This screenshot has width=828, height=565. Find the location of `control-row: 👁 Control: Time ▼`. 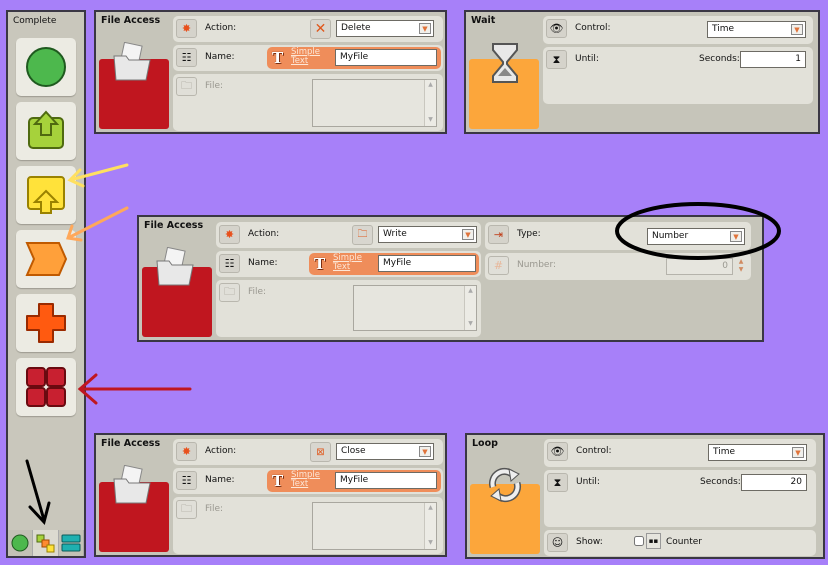

control-row: 👁 Control: Time ▼ is located at coordinates (678, 30).